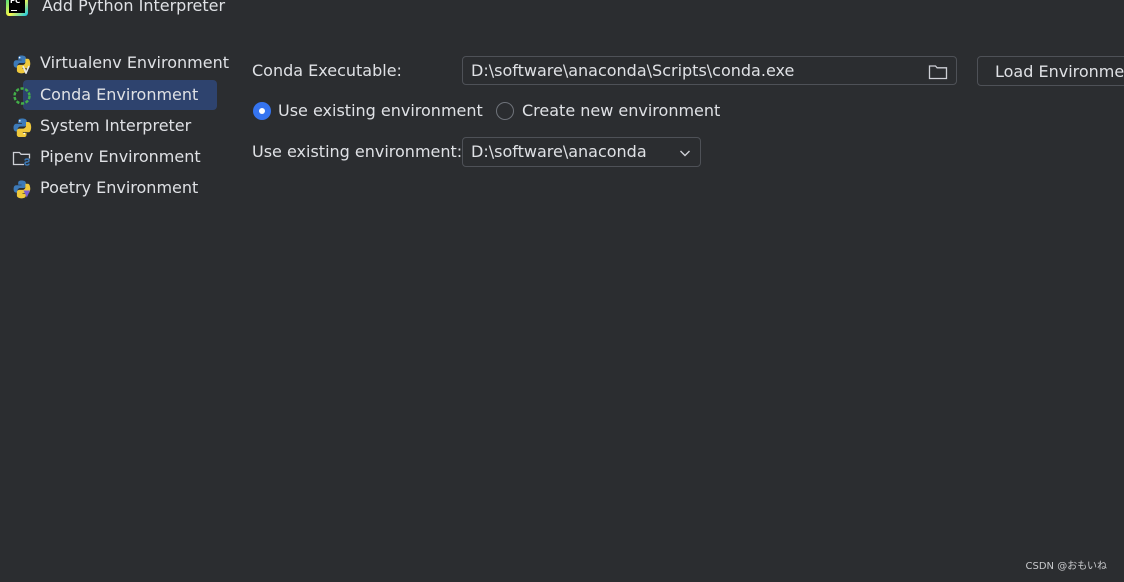 The width and height of the screenshot is (1124, 582). Describe the element at coordinates (621, 110) in the screenshot. I see `create-new-radio-label: Create new environment` at that location.